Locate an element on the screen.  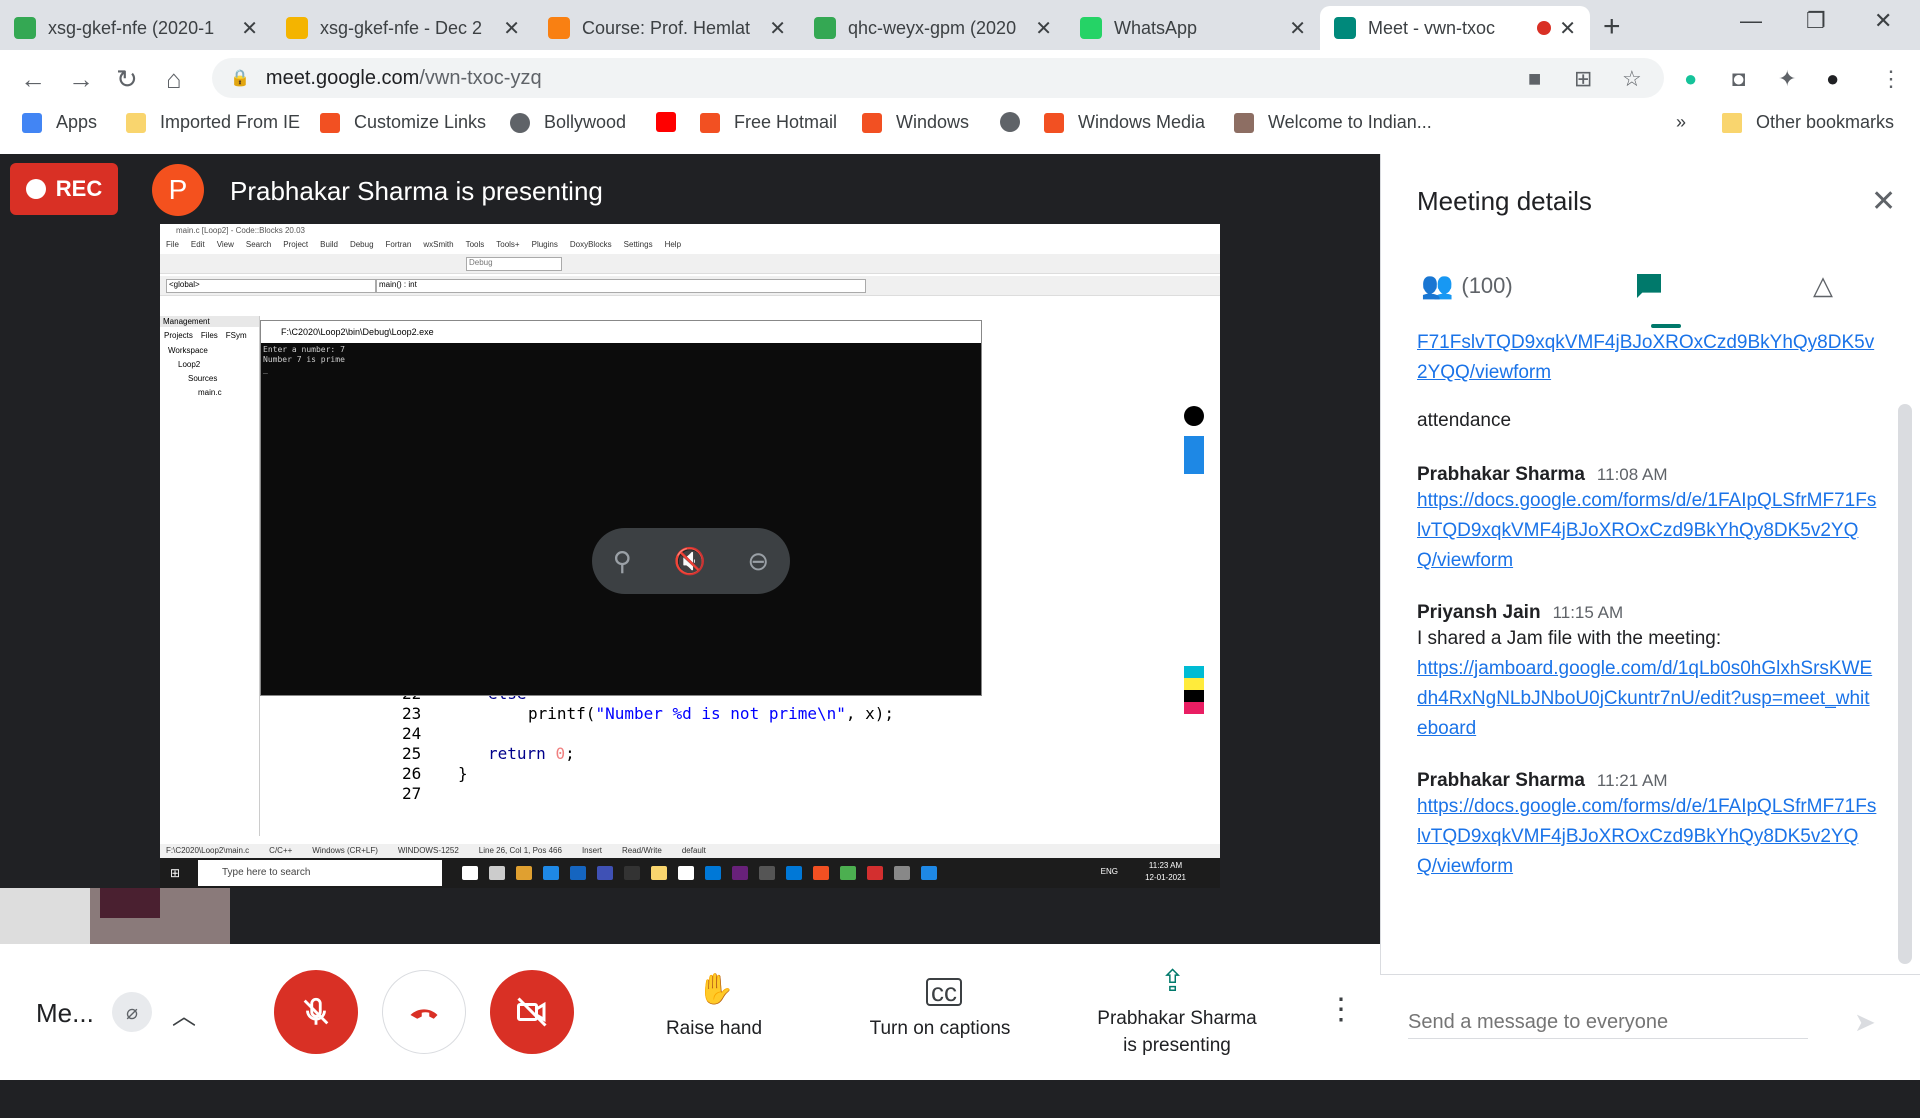
browser-tab: Meet - vwn-txoc ✕ is located at coordinates (1455, 28).